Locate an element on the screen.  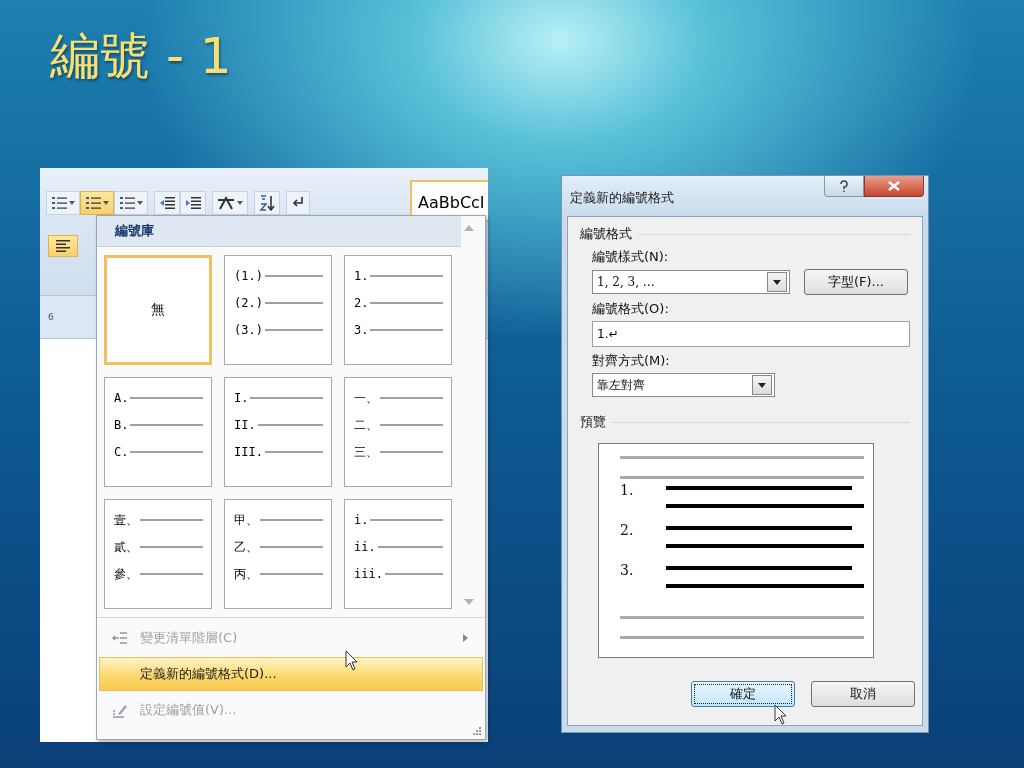
list-level-icon is located at coordinates (120, 638).